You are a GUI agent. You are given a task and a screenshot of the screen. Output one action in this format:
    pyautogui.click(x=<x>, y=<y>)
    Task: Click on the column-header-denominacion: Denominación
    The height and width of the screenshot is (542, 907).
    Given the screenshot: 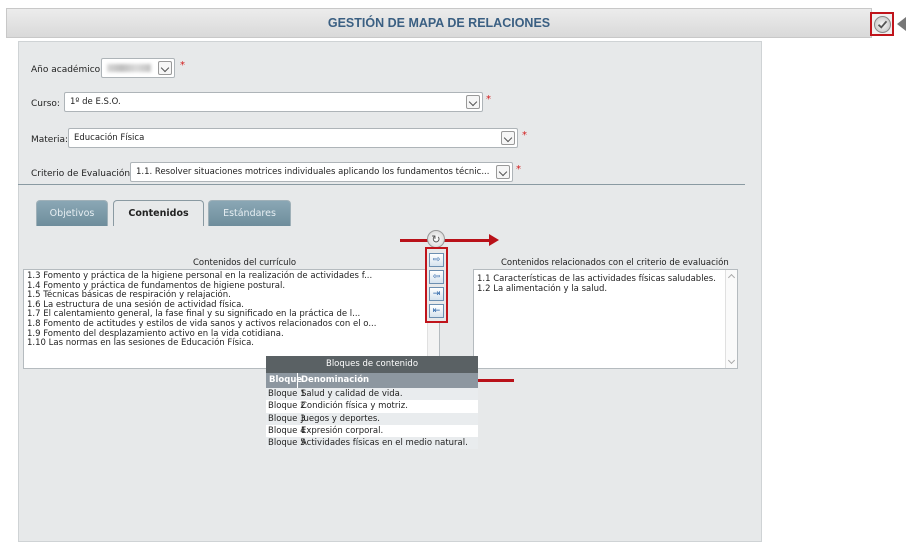 What is the action you would take?
    pyautogui.click(x=335, y=380)
    